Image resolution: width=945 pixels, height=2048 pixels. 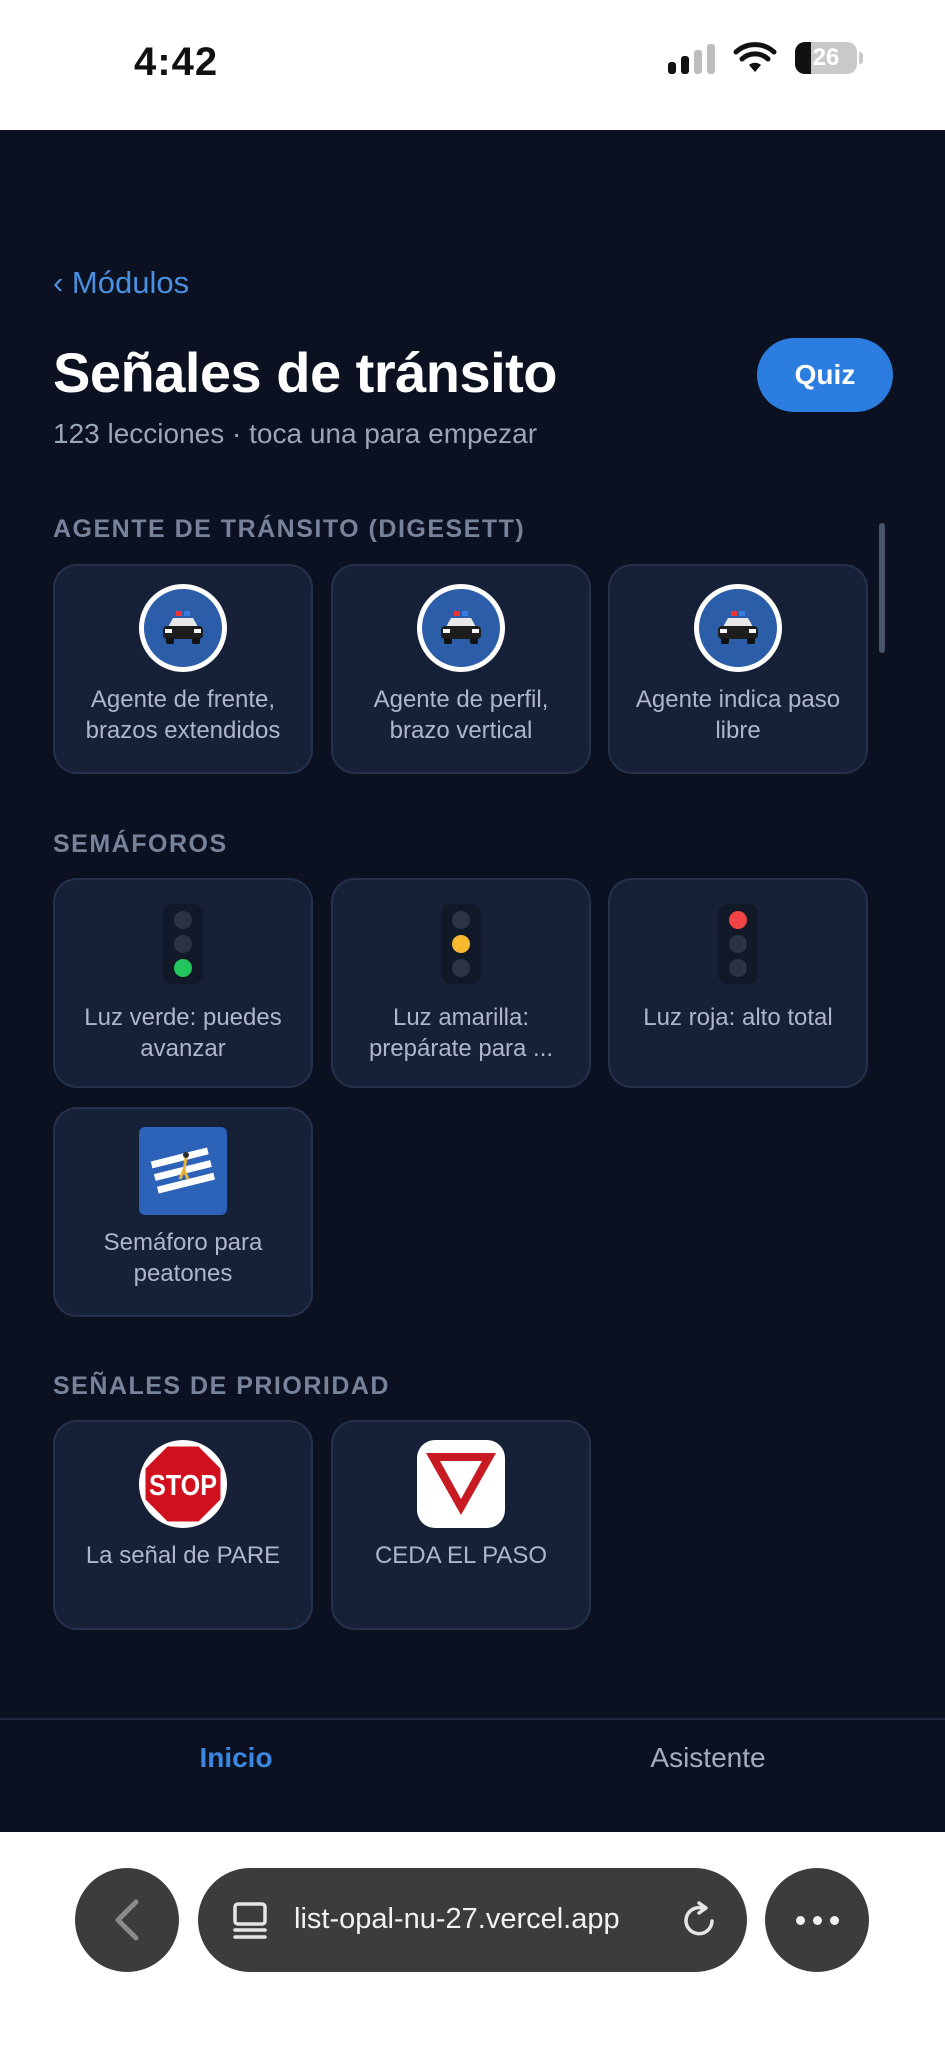 I want to click on lesson-label: Agente indica paso libre, so click(x=738, y=715).